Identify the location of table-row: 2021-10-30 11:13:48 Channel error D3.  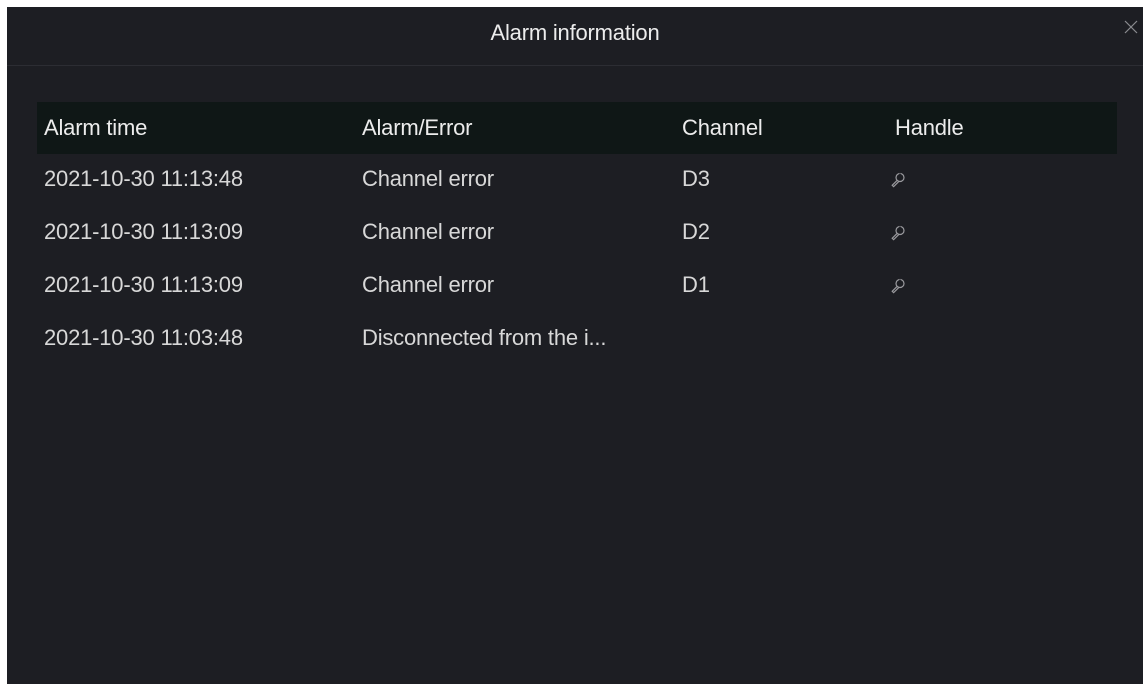
(577, 180).